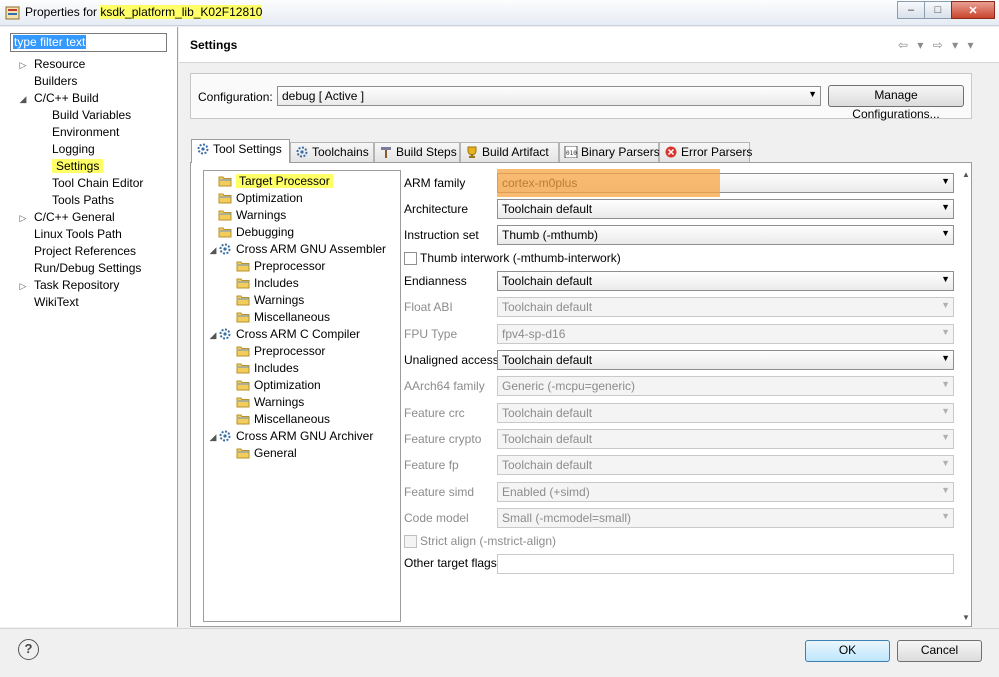 The width and height of the screenshot is (999, 677). I want to click on architecture-label: Architecture, so click(436, 209).